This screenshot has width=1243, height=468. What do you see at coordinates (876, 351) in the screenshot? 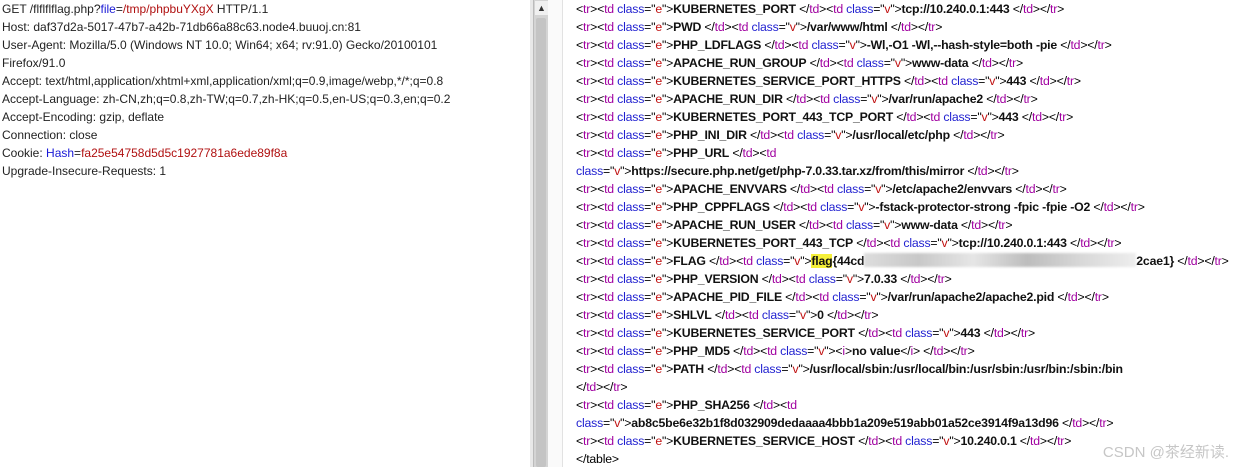
I see `env-value: no value` at bounding box center [876, 351].